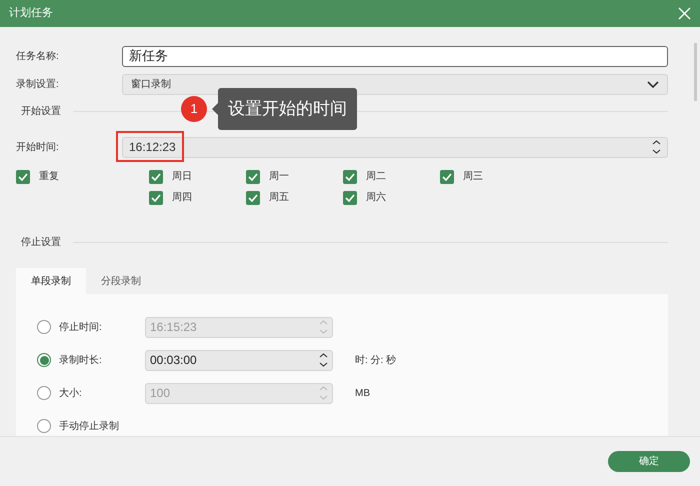 This screenshot has width=700, height=486. Describe the element at coordinates (395, 56) in the screenshot. I see `name-field: 新任务` at that location.